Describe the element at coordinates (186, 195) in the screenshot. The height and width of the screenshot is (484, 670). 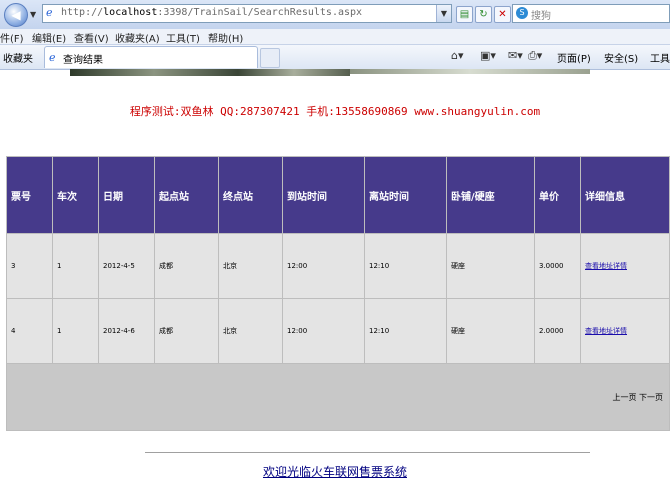
I see `header-from: 起点站` at that location.